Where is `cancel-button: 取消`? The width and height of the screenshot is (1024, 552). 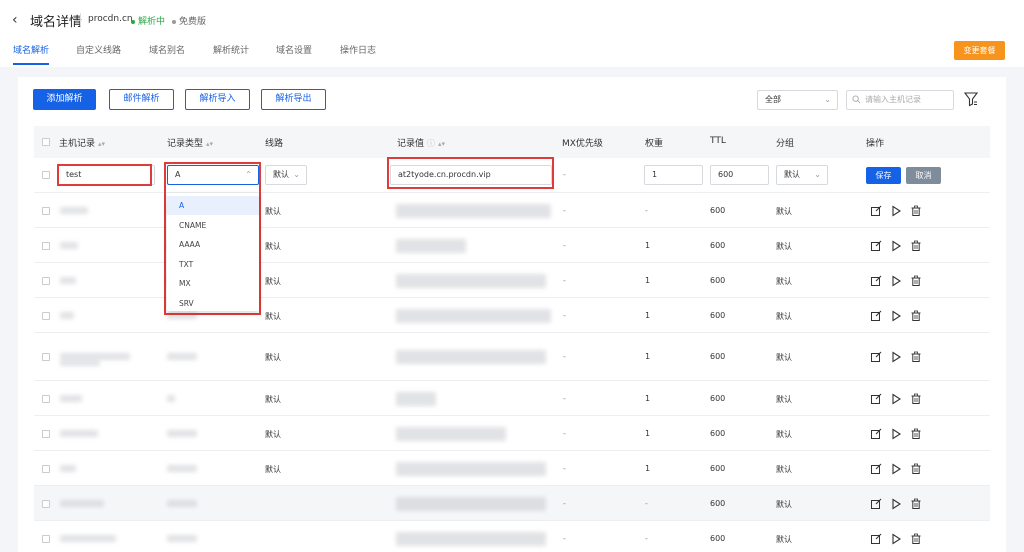
cancel-button: 取消 is located at coordinates (923, 175).